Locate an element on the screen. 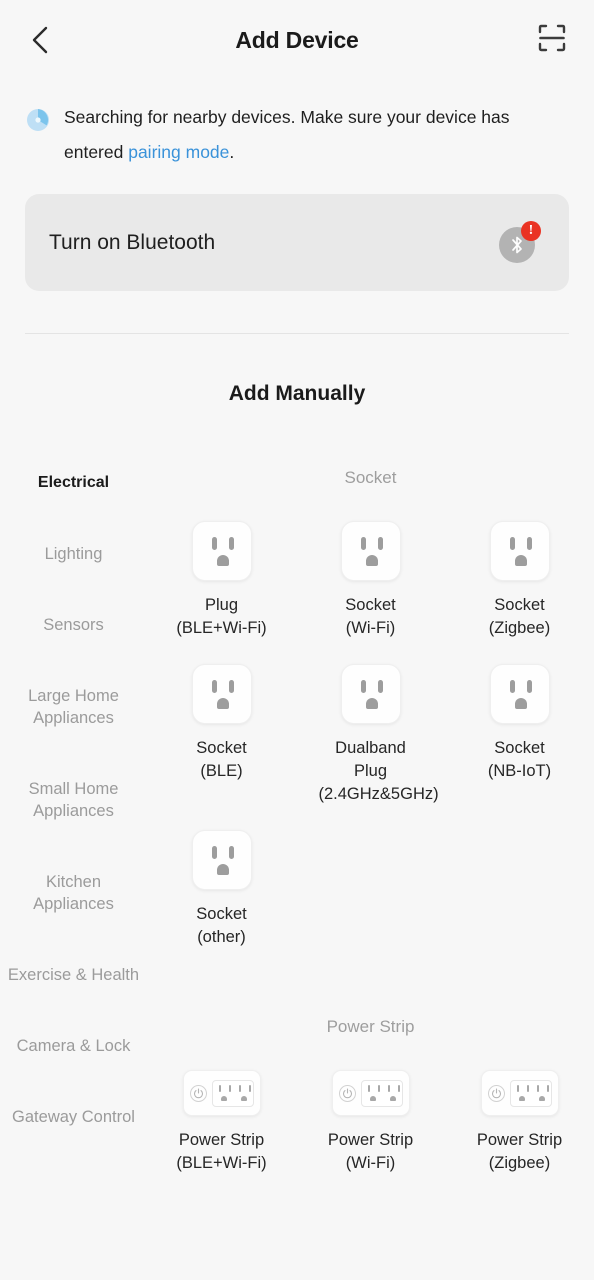 This screenshot has height=1280, width=594. turn-on-bluetooth-card: Turn on Bluetooth ! is located at coordinates (297, 242).